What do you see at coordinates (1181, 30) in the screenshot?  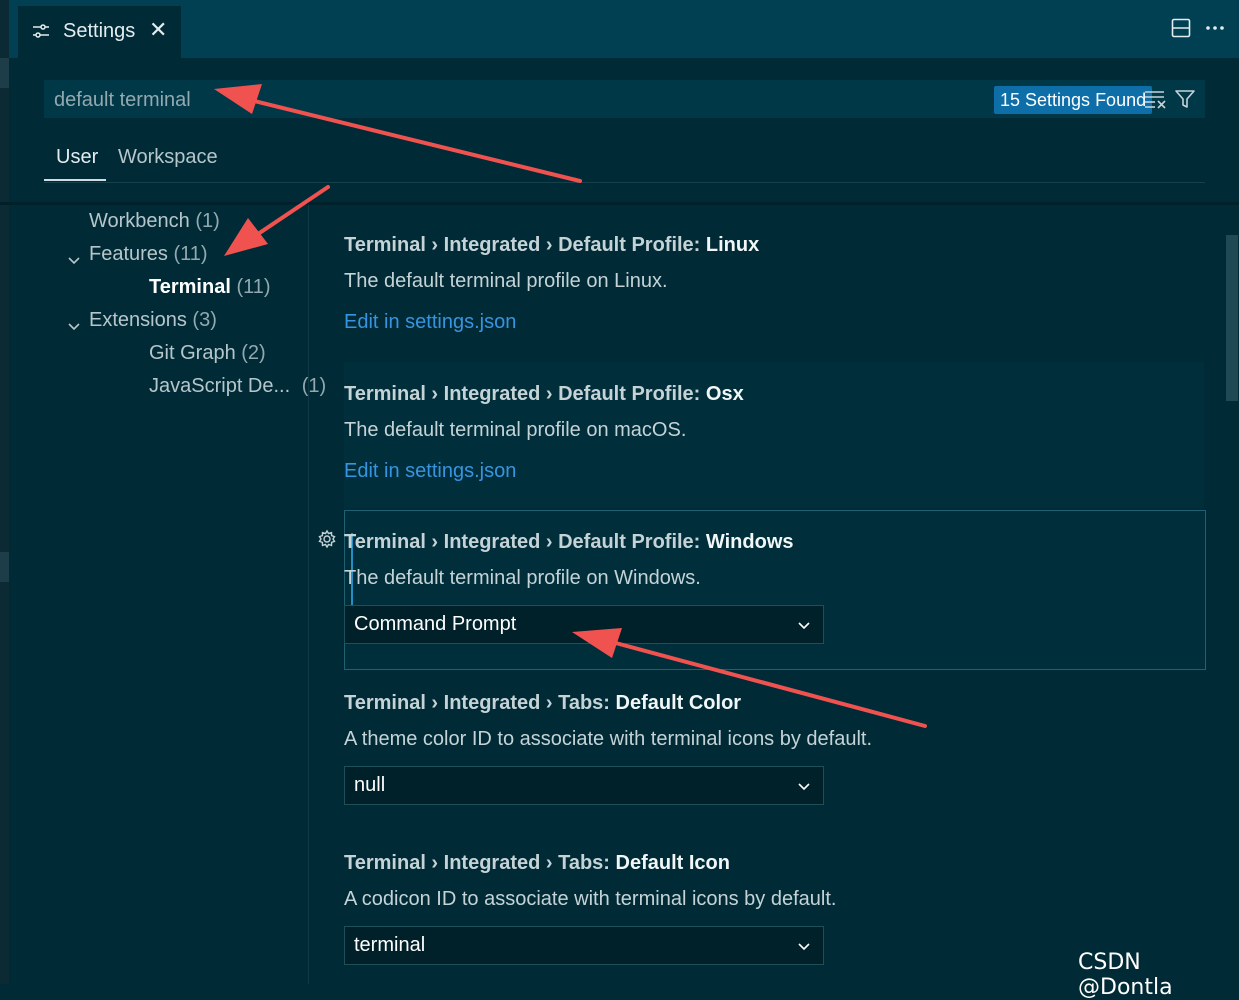 I see `split-editor-icon` at bounding box center [1181, 30].